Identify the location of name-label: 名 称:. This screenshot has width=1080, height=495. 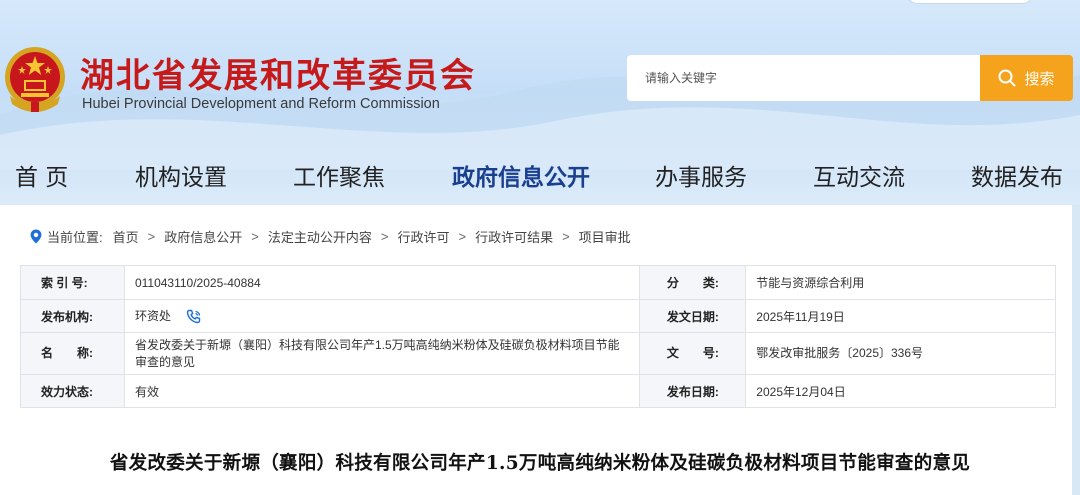
(72, 353).